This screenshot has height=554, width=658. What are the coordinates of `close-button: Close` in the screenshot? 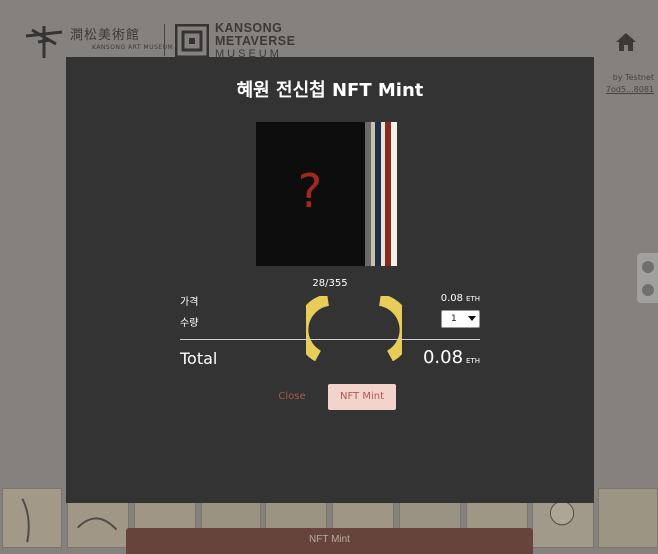 It's located at (292, 397).